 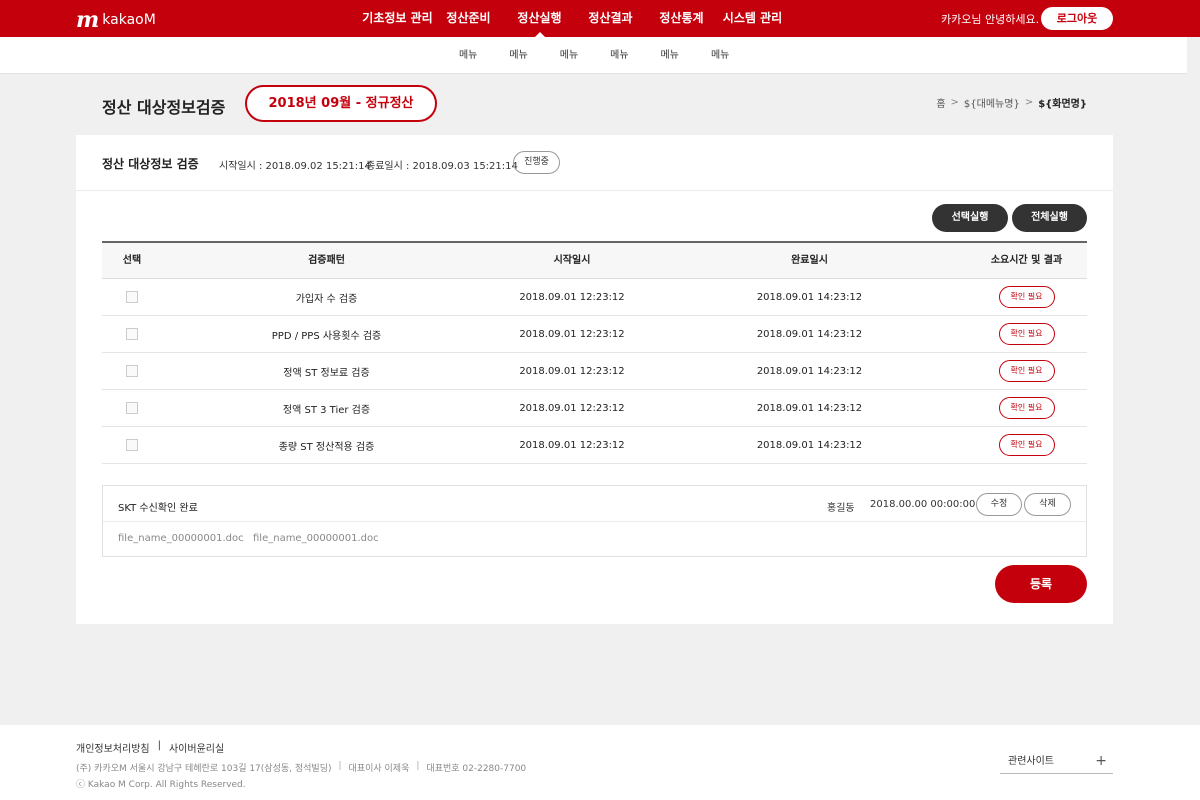 What do you see at coordinates (132, 260) in the screenshot?
I see `header-select: 선택` at bounding box center [132, 260].